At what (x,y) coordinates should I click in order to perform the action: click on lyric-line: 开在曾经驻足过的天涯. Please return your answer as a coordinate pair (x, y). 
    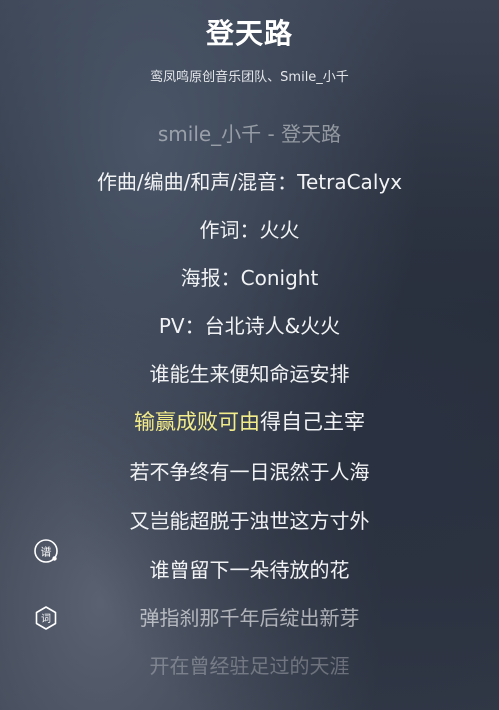
    Looking at the image, I should click on (249, 666).